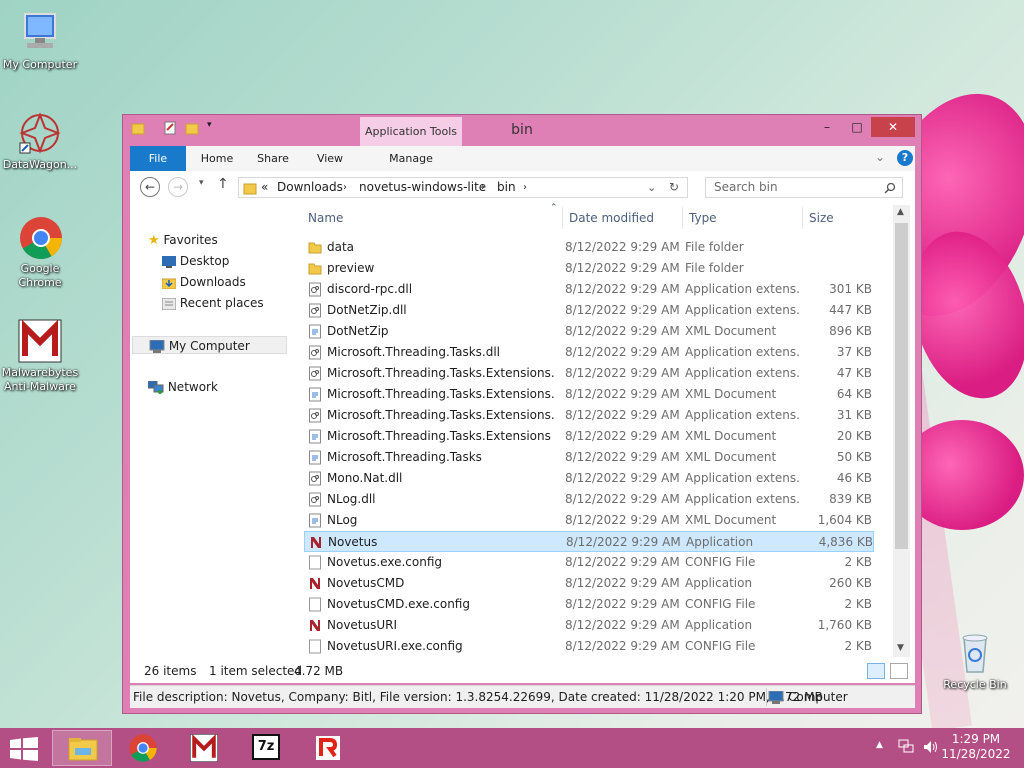 The image size is (1024, 768). I want to click on xml-file-icon, so click(315, 436).